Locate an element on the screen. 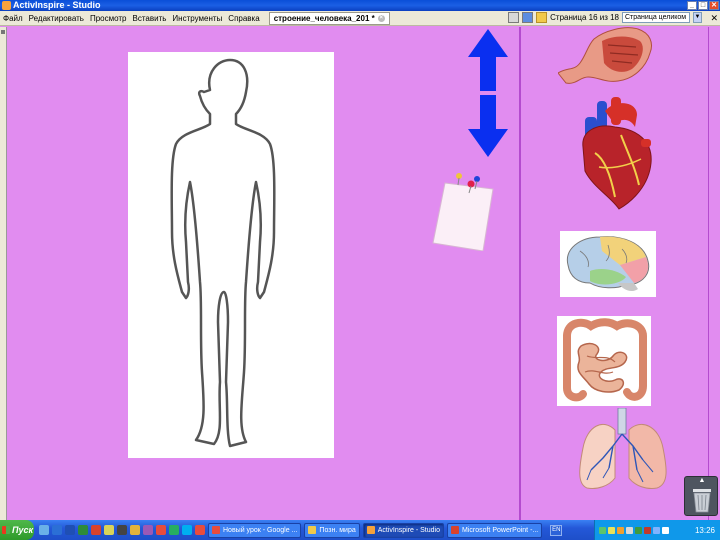  brain-image is located at coordinates (608, 263).